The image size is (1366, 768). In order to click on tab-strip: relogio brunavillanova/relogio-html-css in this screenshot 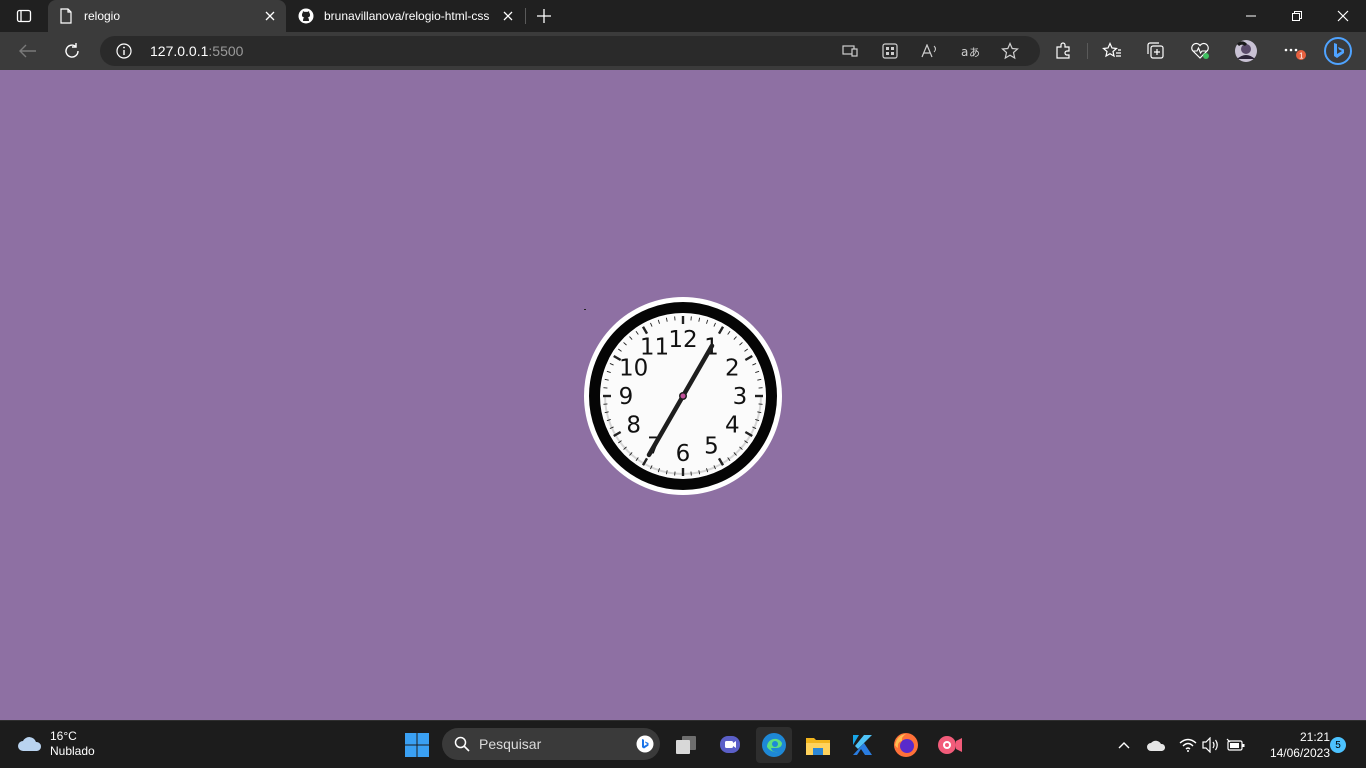, I will do `click(683, 16)`.